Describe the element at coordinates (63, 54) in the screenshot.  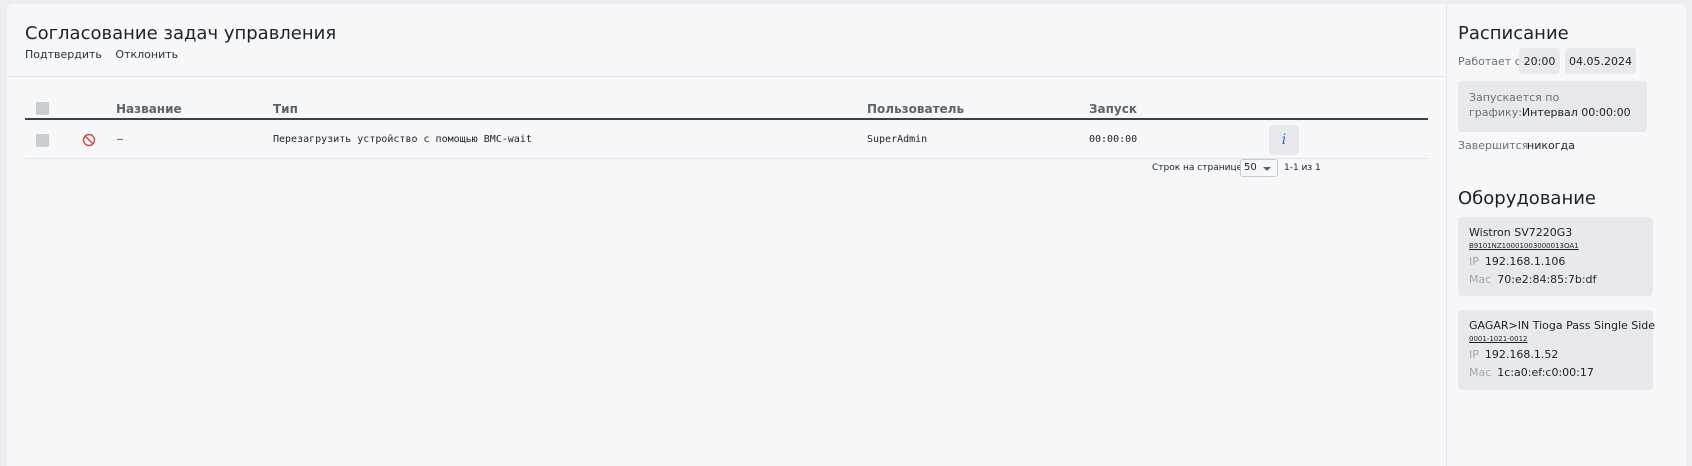
I see `confirm-button: Подтвердить` at that location.